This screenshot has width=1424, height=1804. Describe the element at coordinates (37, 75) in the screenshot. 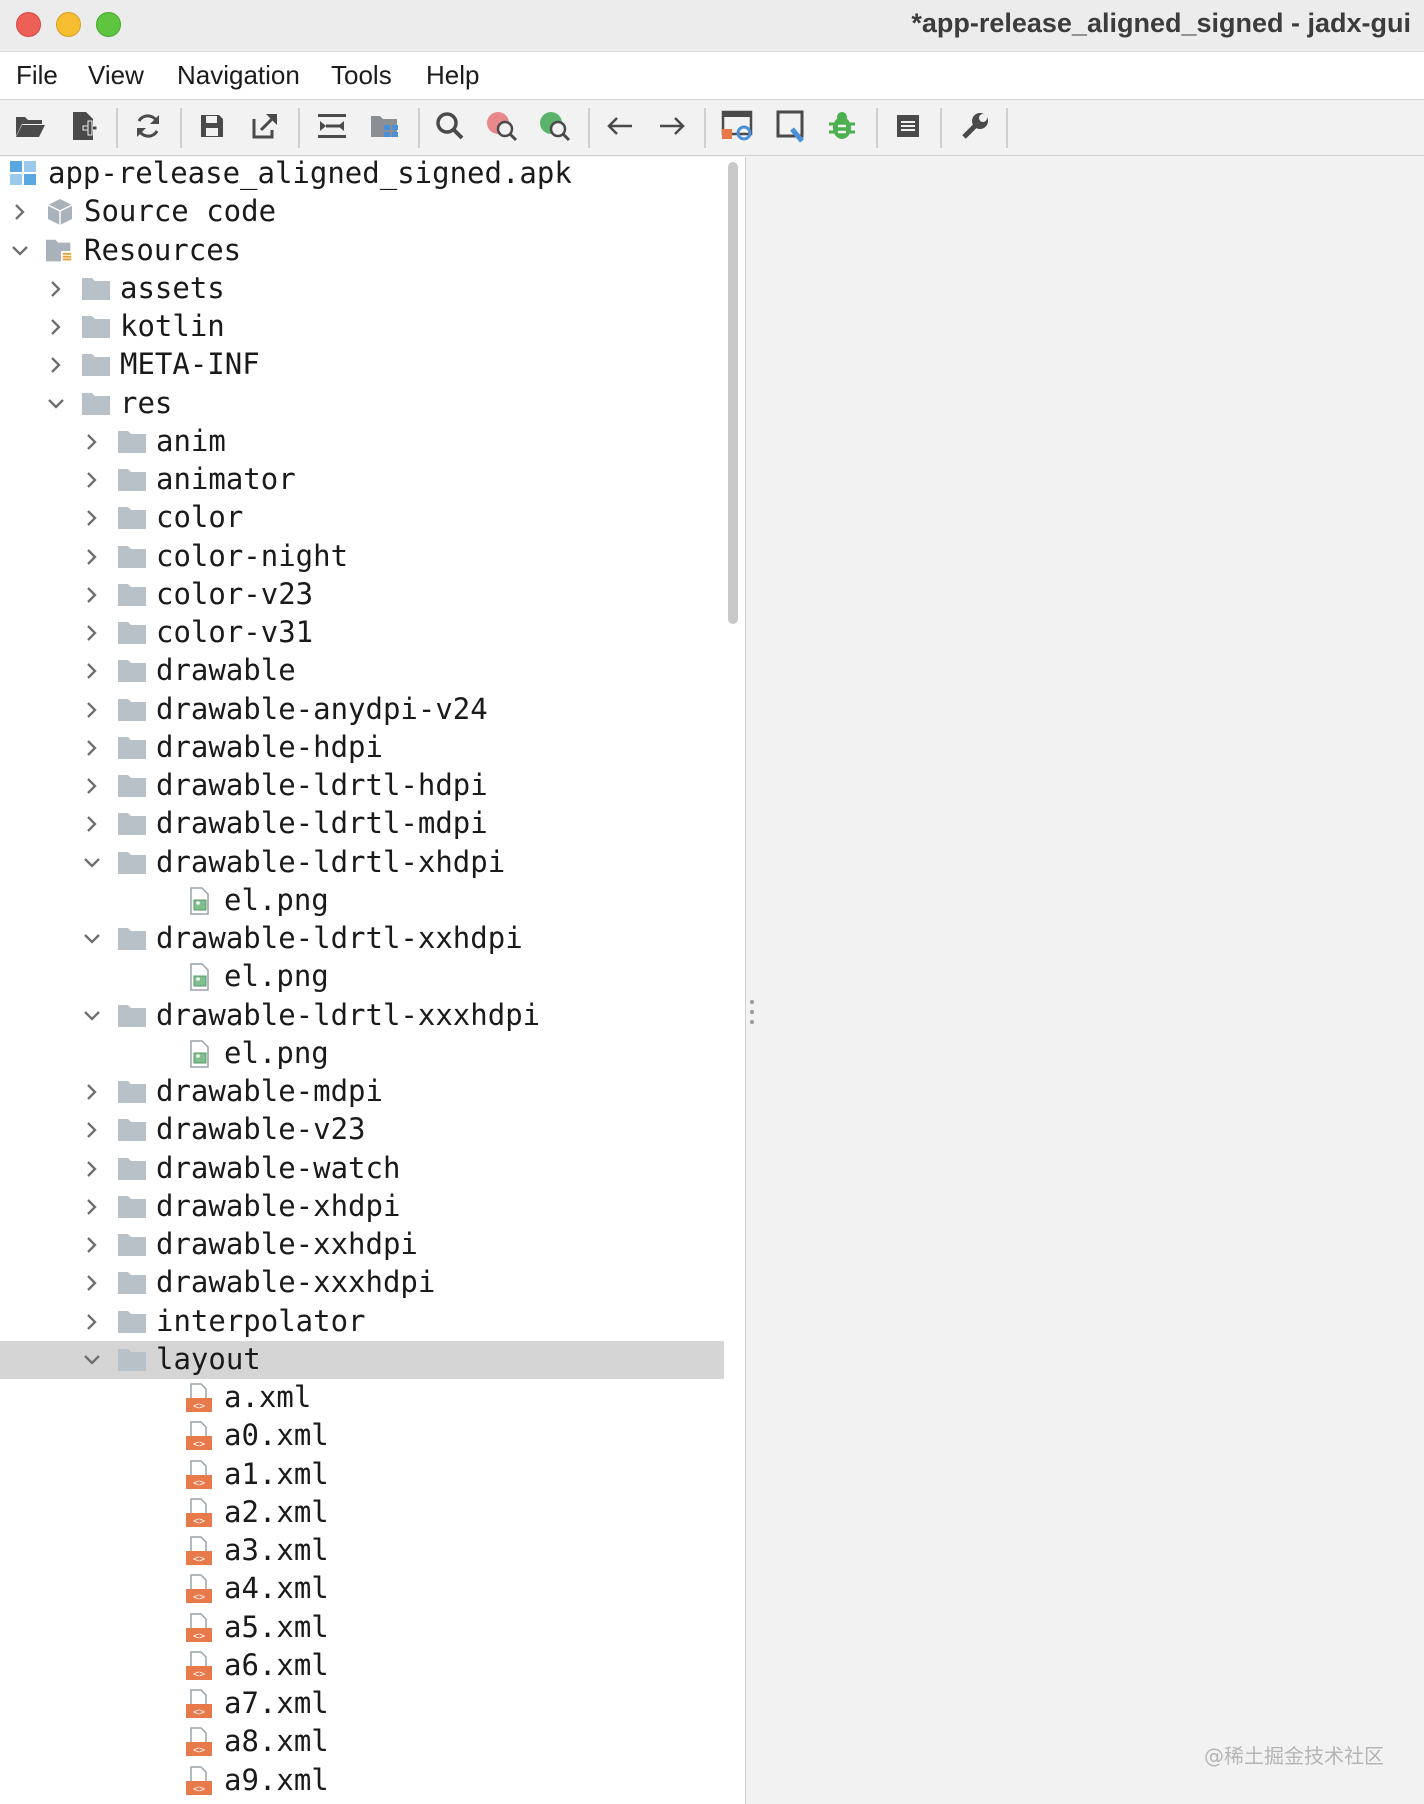

I see `menu-file: File` at that location.